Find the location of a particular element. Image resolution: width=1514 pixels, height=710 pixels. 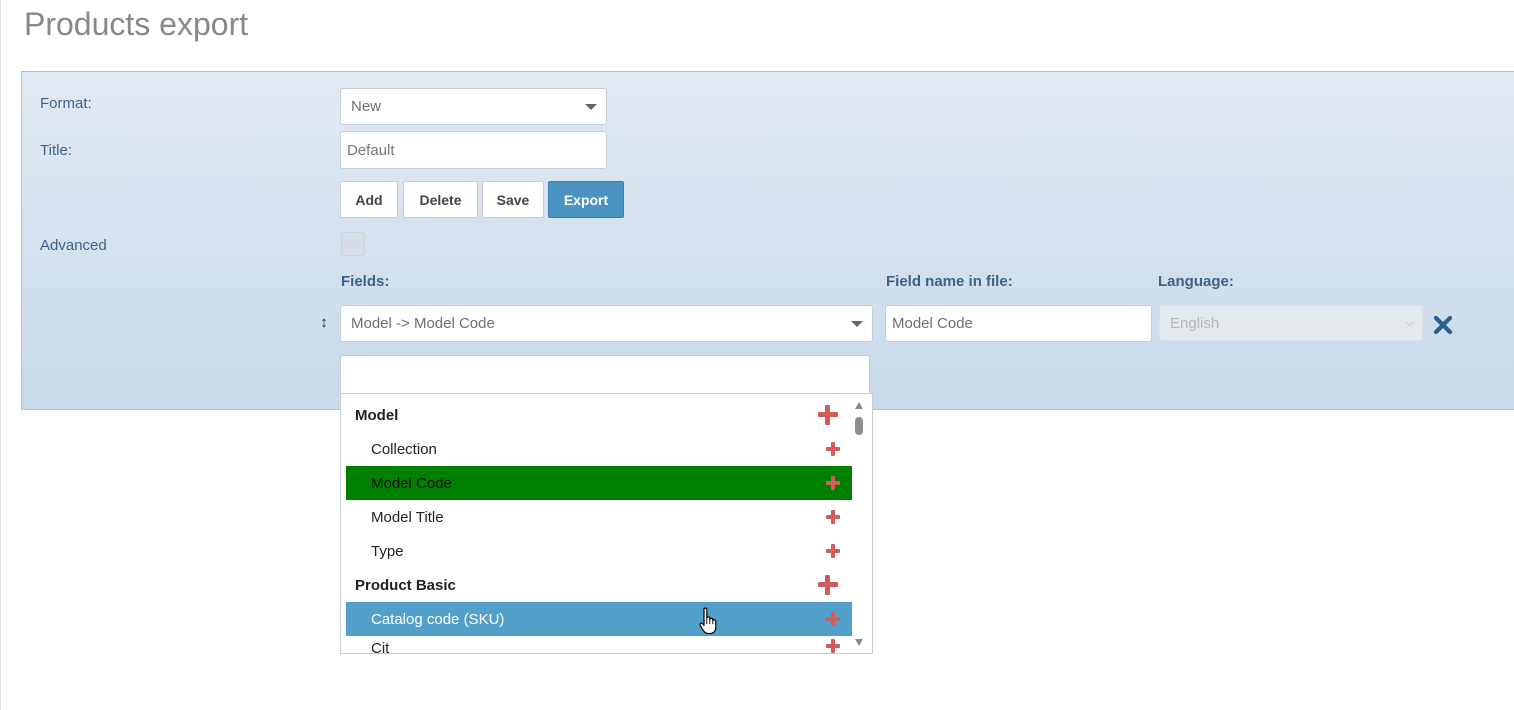

fields-header: Fields: is located at coordinates (365, 281).